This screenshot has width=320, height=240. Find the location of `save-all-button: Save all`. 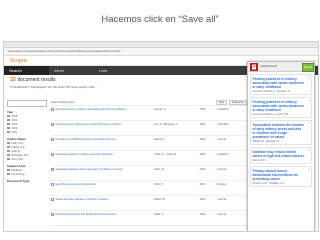

save-all-button: Save all is located at coordinates (308, 67).